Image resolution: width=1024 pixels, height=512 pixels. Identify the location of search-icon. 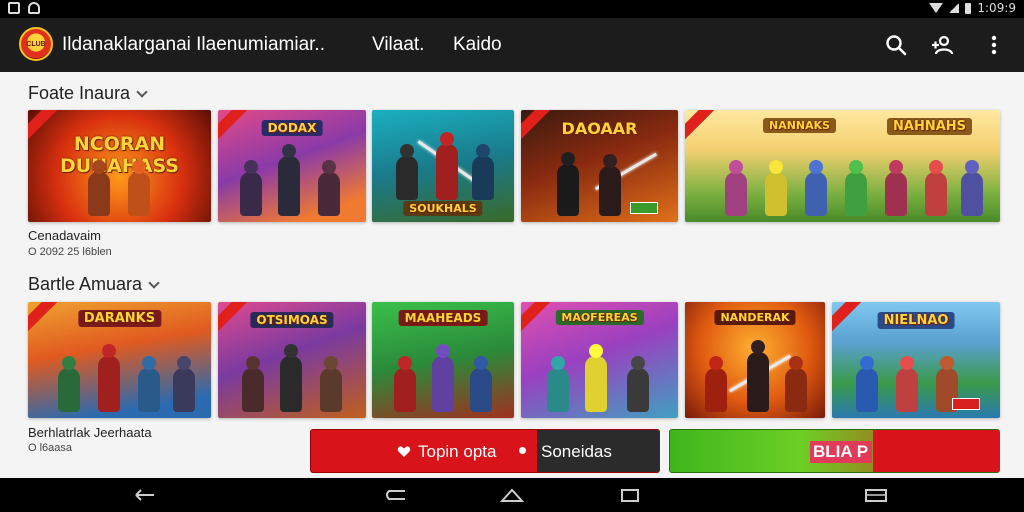
(896, 45).